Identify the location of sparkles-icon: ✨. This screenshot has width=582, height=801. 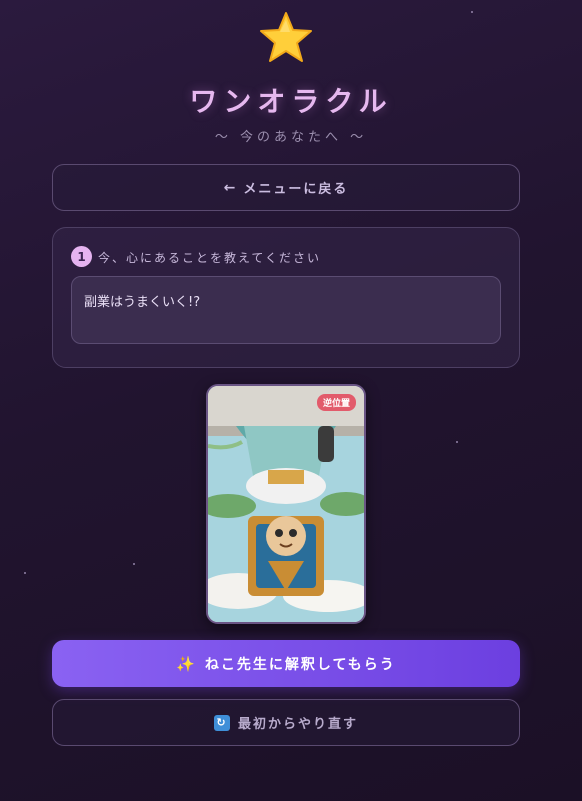
(186, 663).